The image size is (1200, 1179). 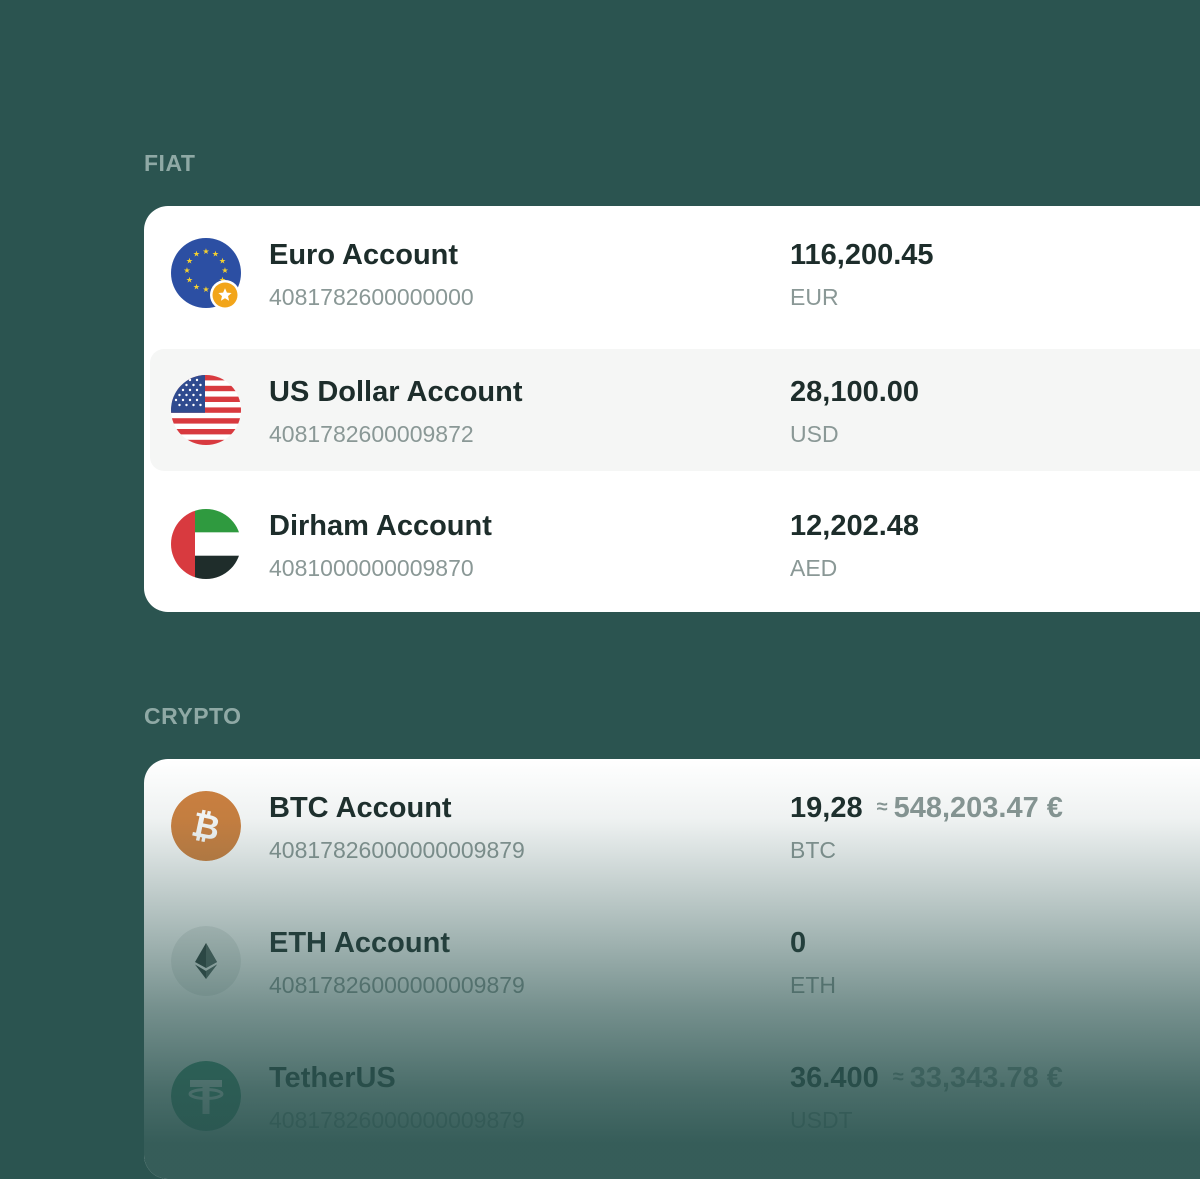 What do you see at coordinates (332, 1078) in the screenshot?
I see `account-name: TetherUS` at bounding box center [332, 1078].